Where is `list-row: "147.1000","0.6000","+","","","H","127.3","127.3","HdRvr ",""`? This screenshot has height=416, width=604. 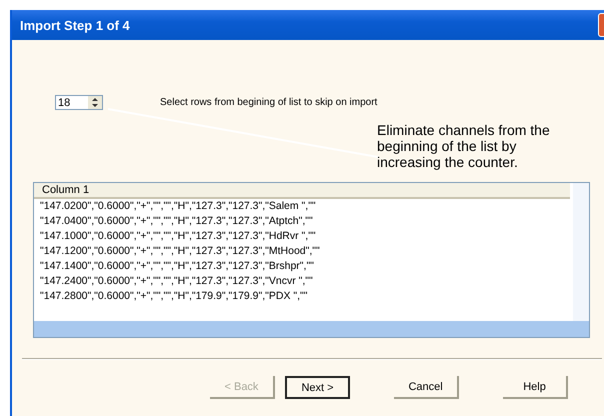
list-row: "147.1000","0.6000","+","","","H","127.3","127.3","HdRvr ","" is located at coordinates (303, 236).